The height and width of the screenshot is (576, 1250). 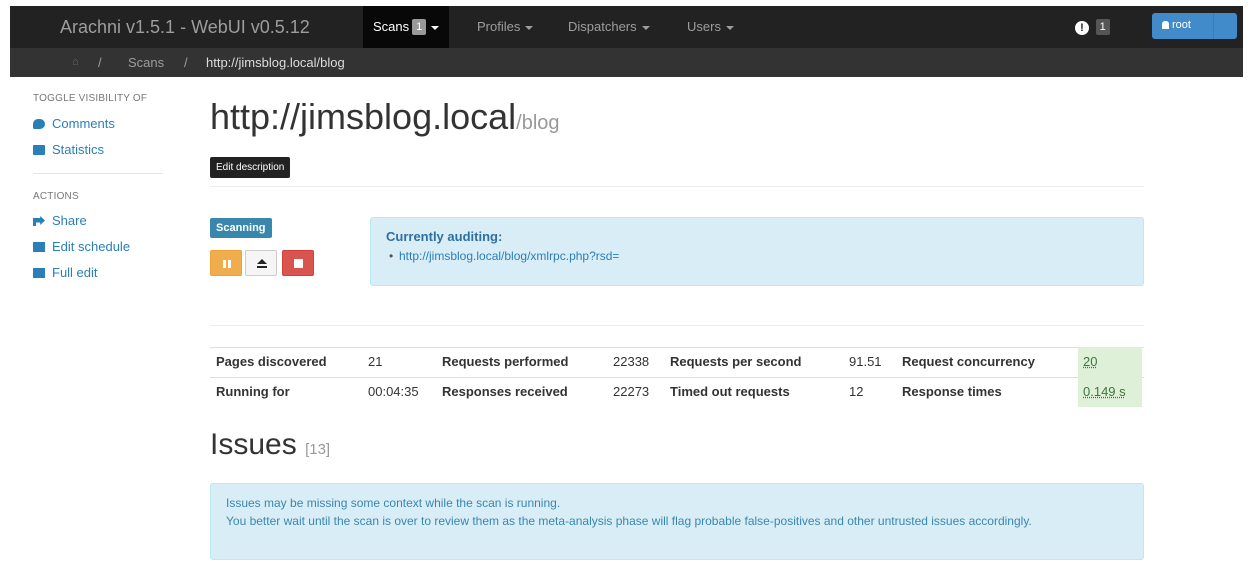 I want to click on scans-count-badge: 1, so click(x=419, y=27).